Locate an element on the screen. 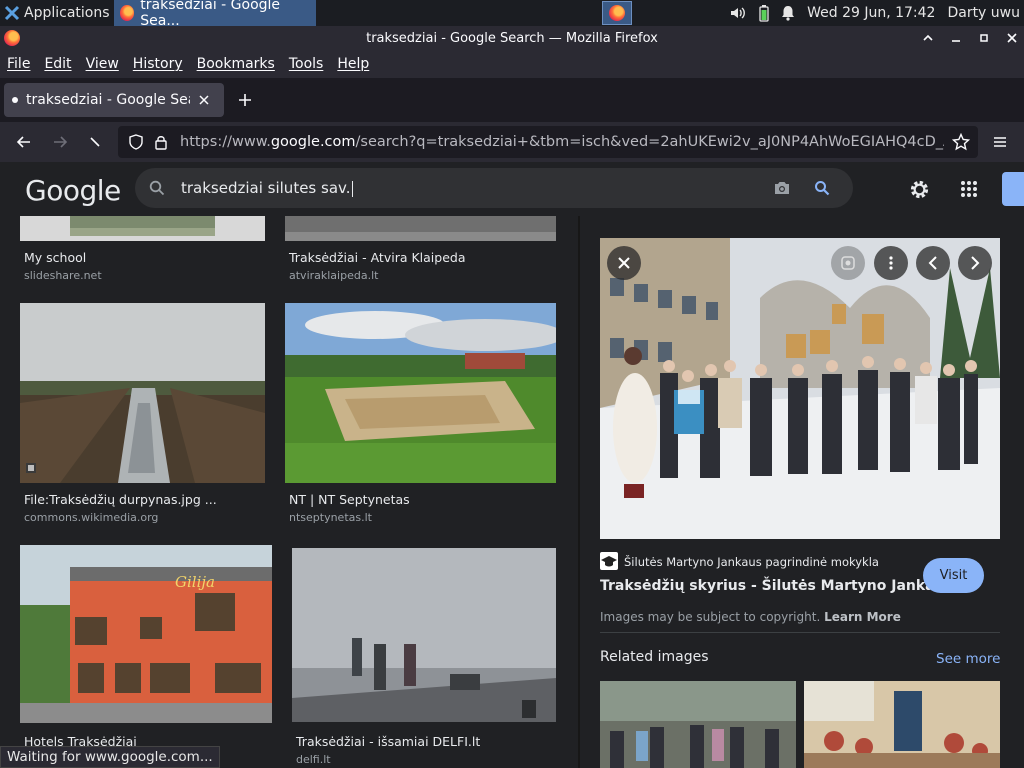 This screenshot has height=768, width=1024. menu-help: Help is located at coordinates (353, 64).